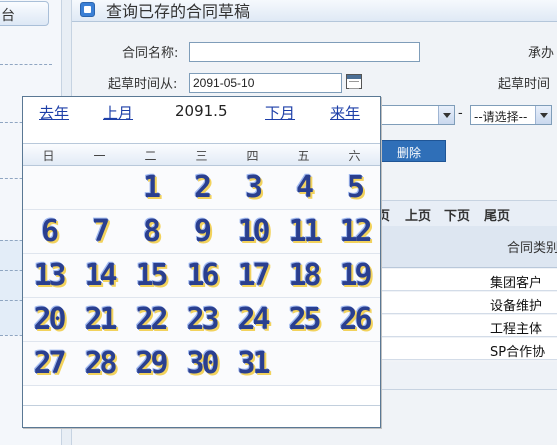 The width and height of the screenshot is (557, 445). Describe the element at coordinates (303, 156) in the screenshot. I see `weekday-label: 五` at that location.